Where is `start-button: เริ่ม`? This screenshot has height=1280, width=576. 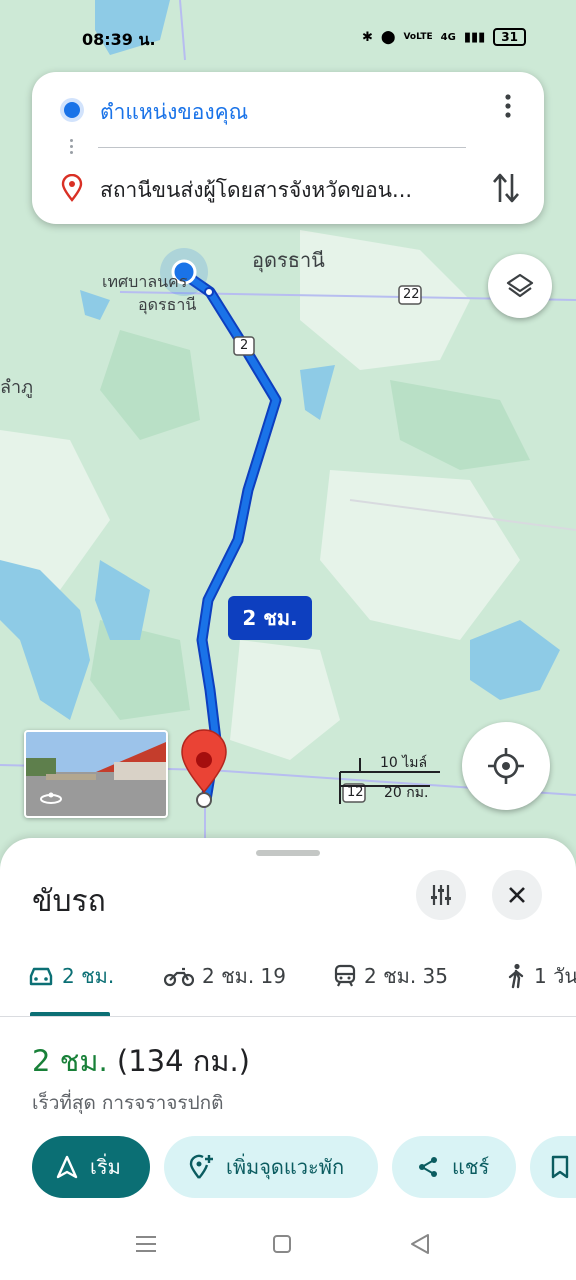
start-button: เริ่ม is located at coordinates (91, 1167).